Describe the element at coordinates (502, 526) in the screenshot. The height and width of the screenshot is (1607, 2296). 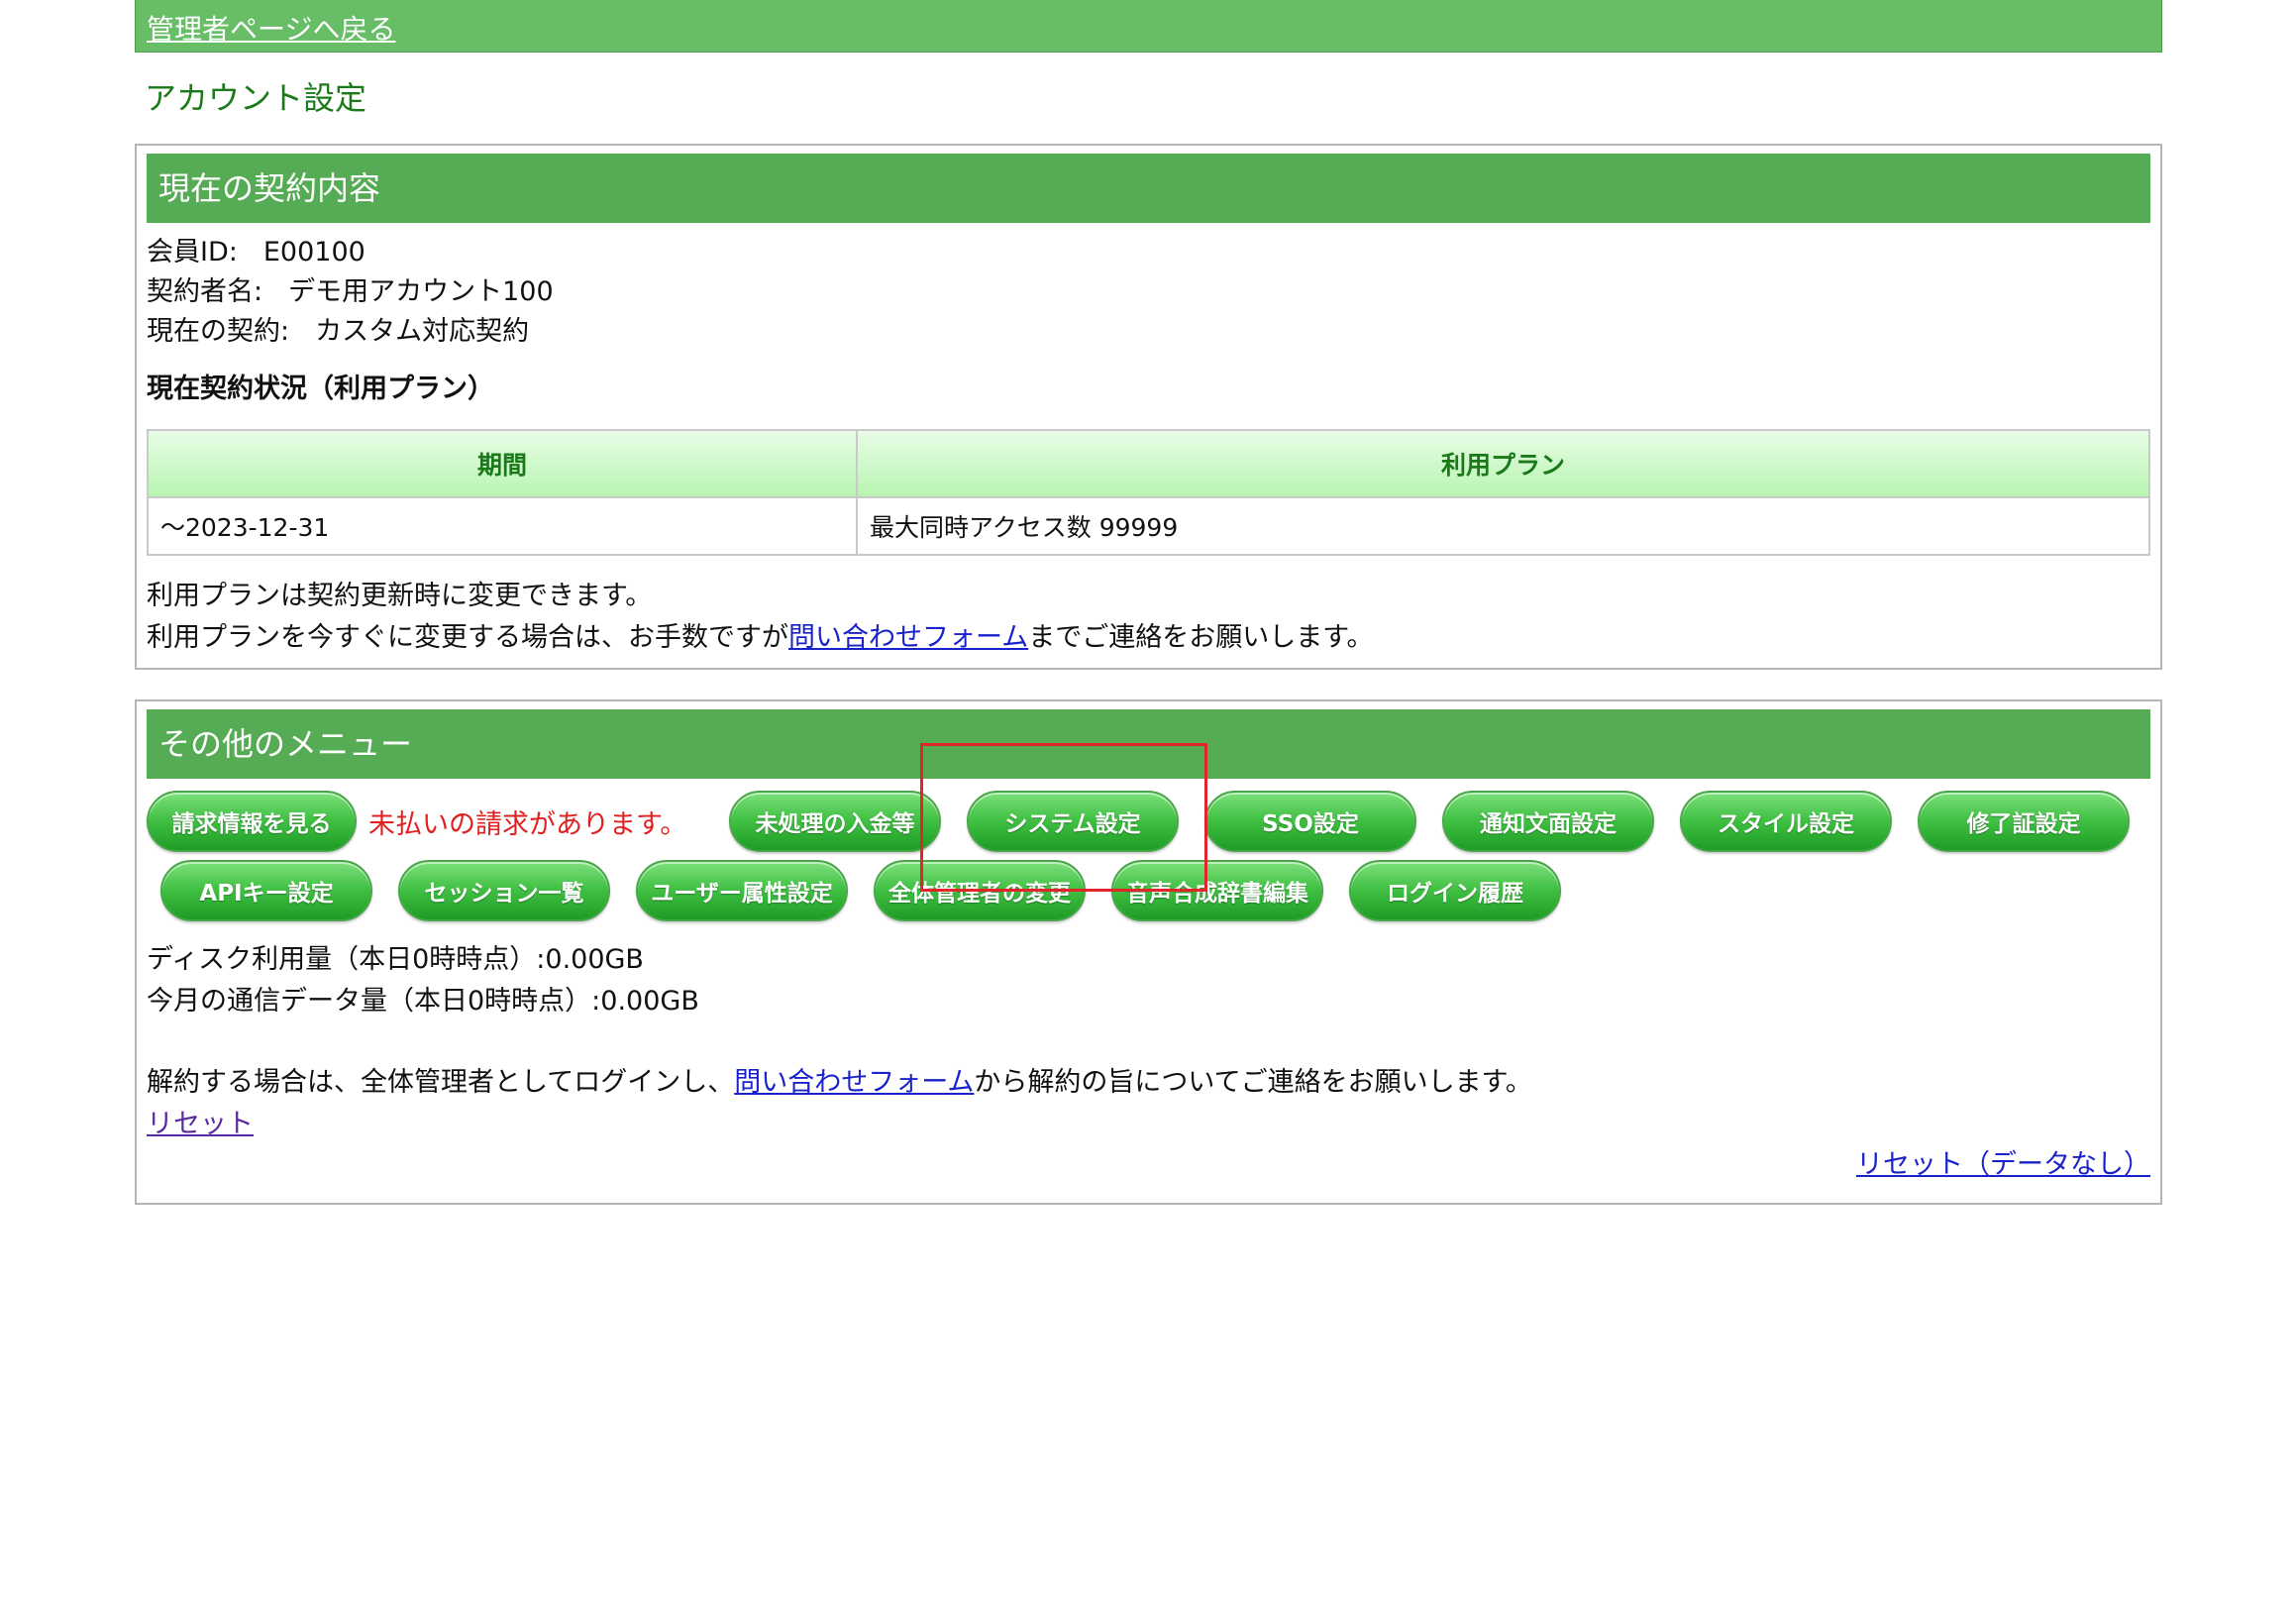
I see `period-cell: ～2023-12-31` at that location.